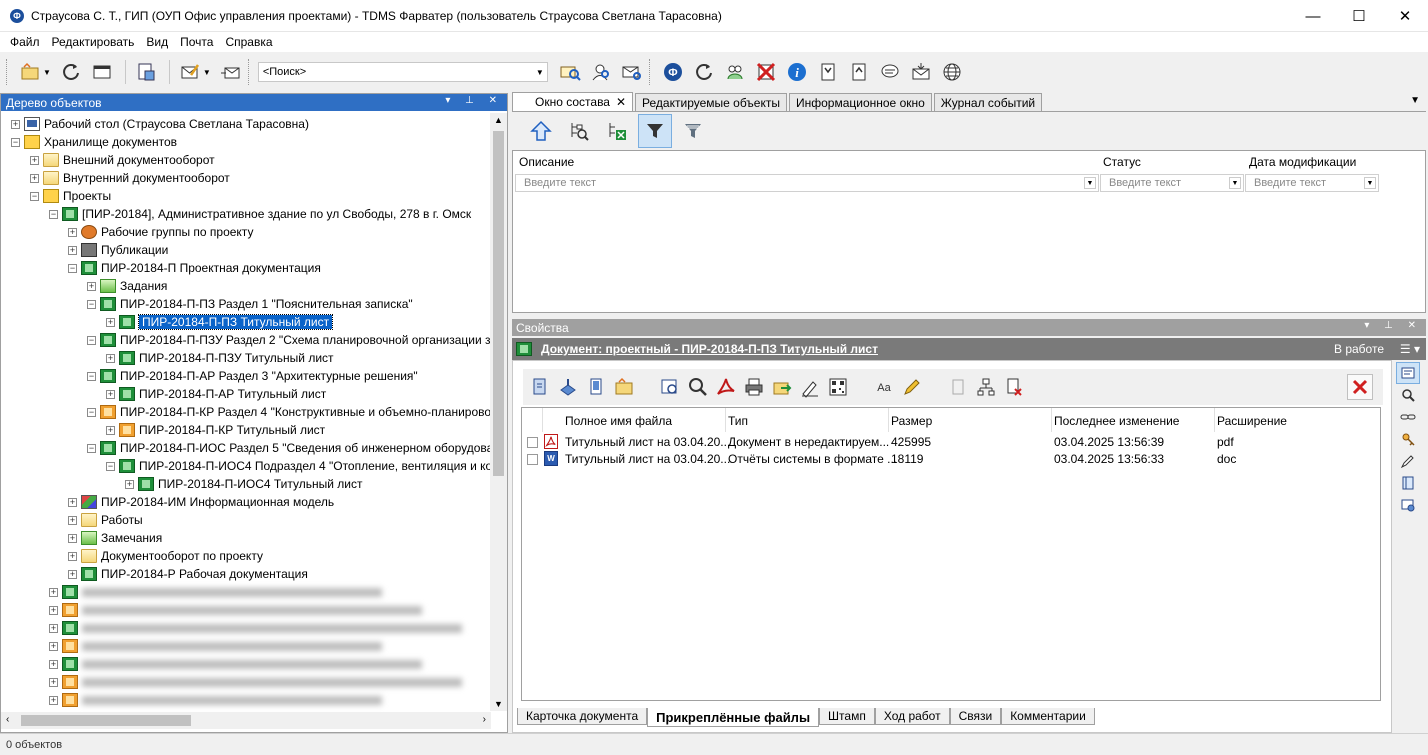 This screenshot has height=755, width=1428. I want to click on row-checkbox, so click(532, 442).